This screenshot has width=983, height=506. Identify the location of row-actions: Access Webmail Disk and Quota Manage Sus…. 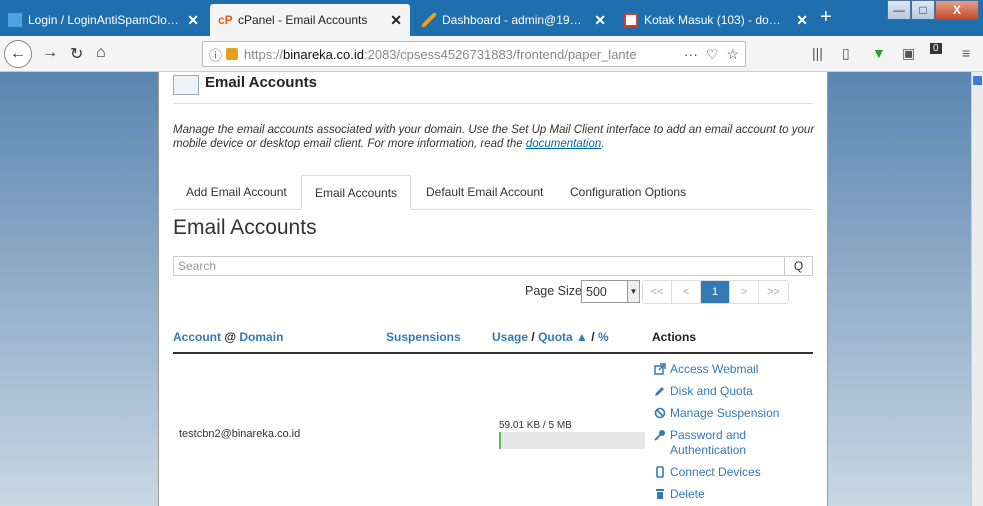
(739, 434).